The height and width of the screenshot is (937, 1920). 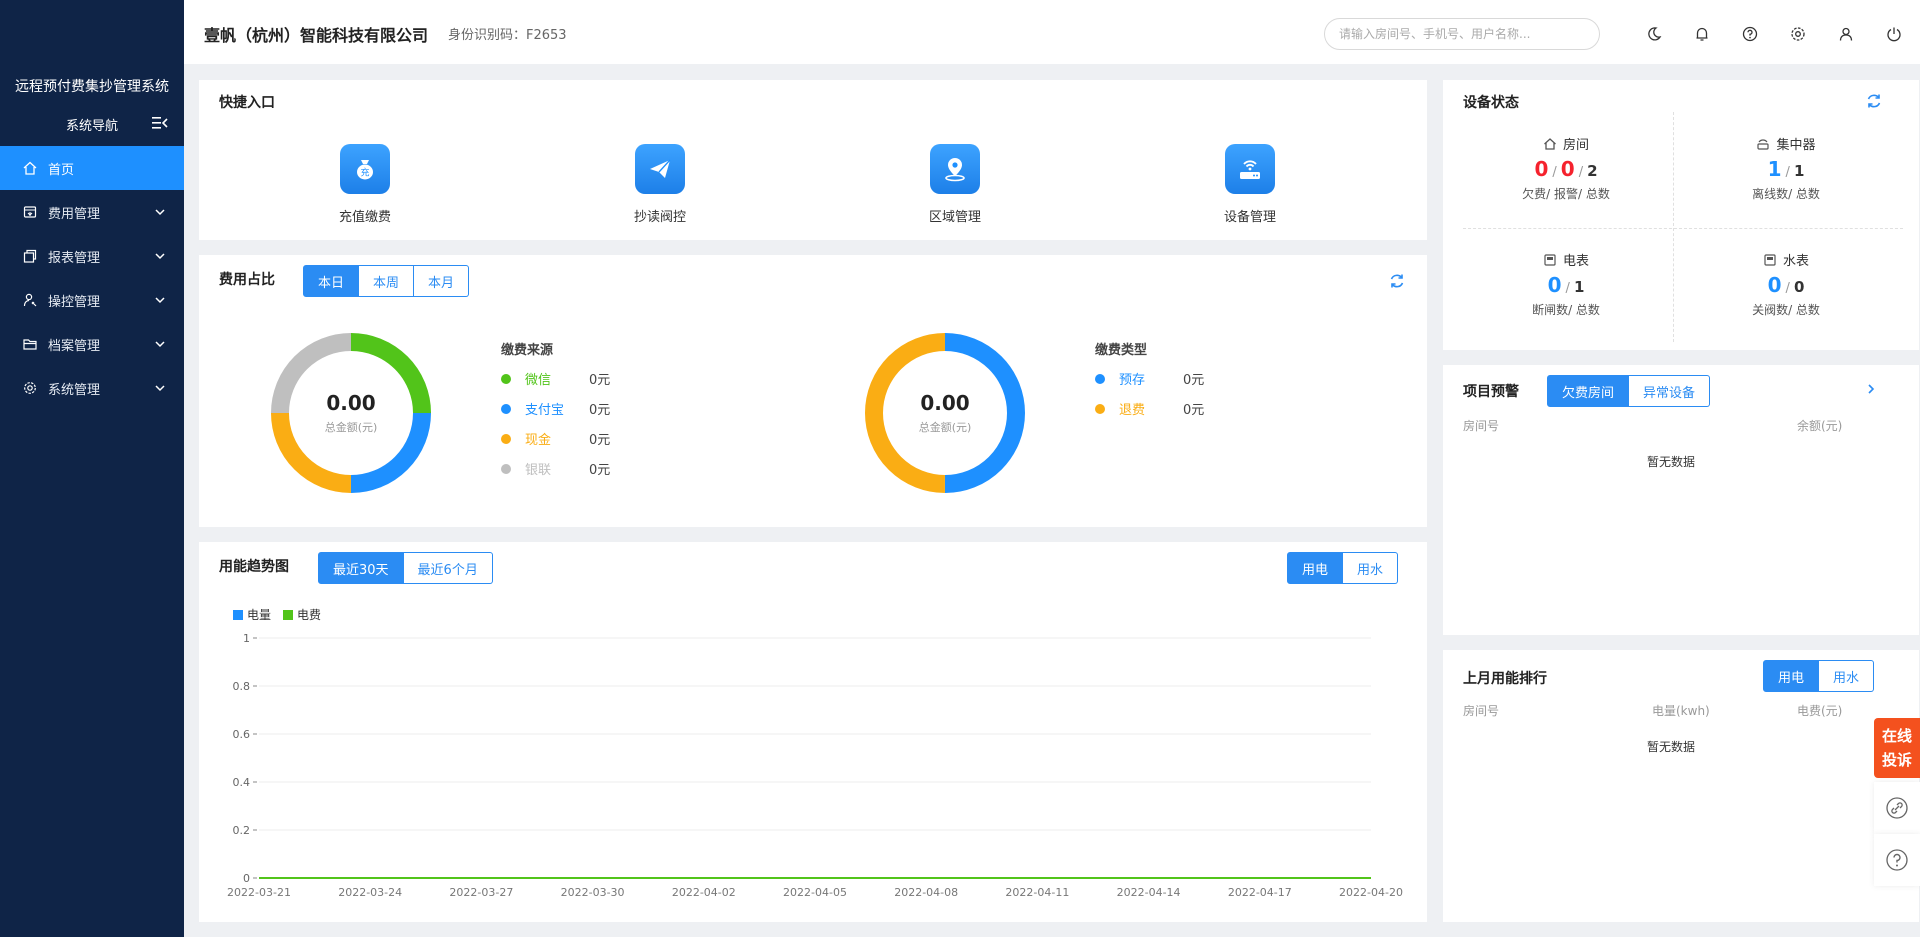 I want to click on settings-icon, so click(x=1798, y=34).